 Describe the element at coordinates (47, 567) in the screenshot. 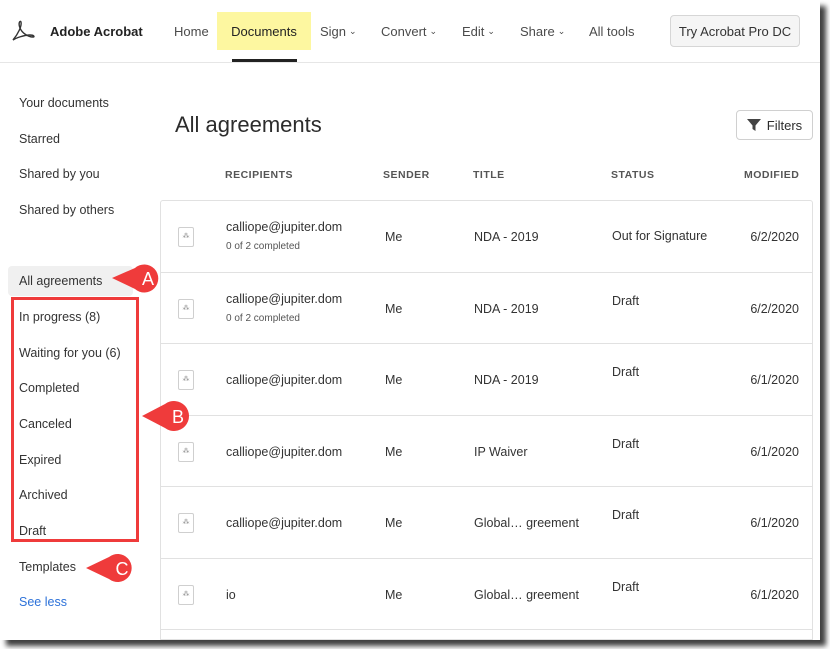

I see `sidebar-item-templates: Templates` at that location.